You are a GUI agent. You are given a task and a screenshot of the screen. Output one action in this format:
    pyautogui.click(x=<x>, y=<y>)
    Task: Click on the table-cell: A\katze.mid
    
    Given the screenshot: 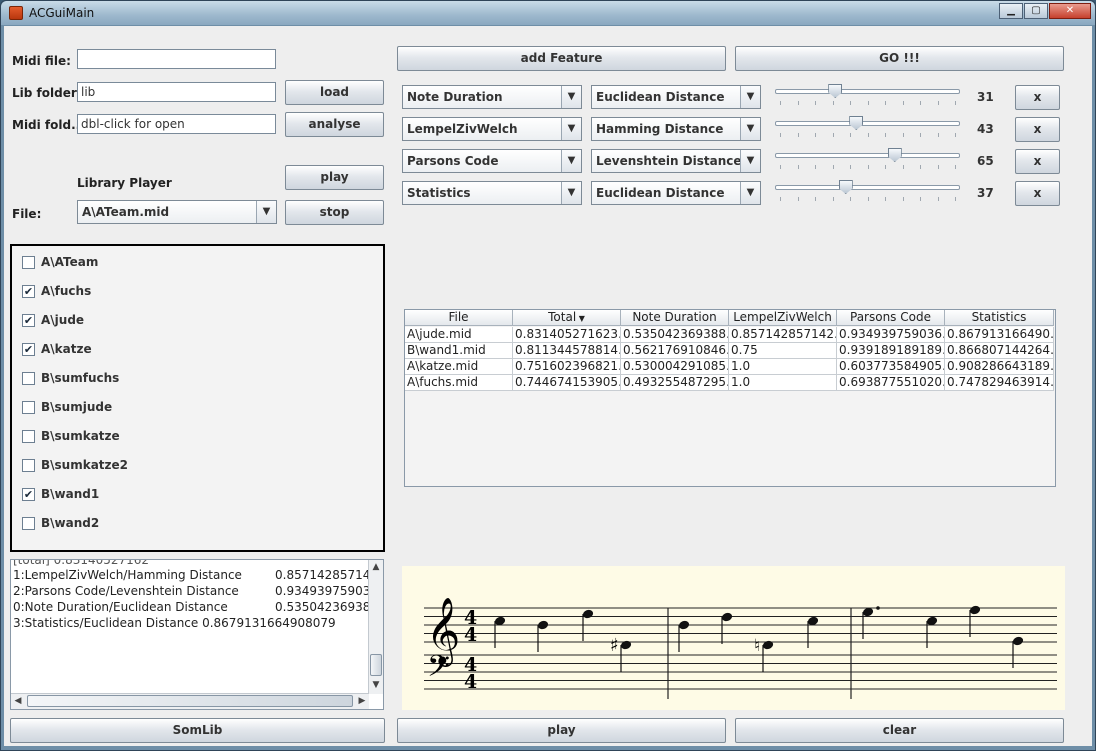 What is the action you would take?
    pyautogui.click(x=459, y=367)
    